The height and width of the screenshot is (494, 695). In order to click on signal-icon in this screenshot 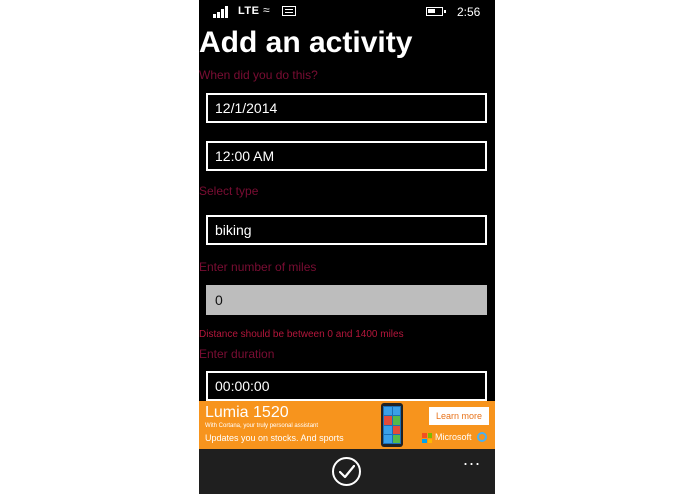, I will do `click(223, 12)`.